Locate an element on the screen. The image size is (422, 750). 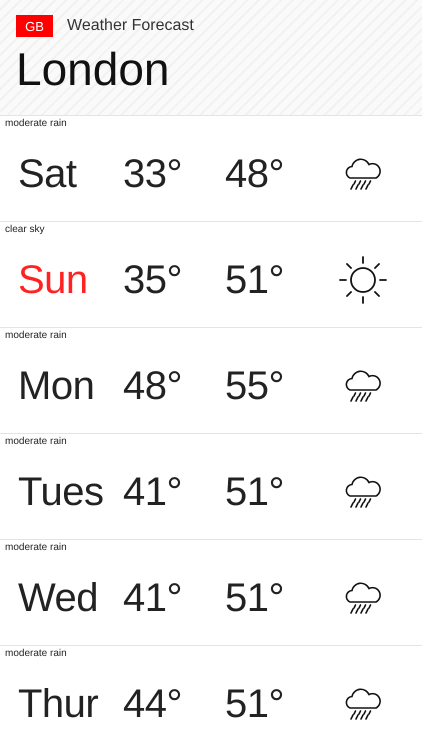
sun-icon is located at coordinates (363, 280).